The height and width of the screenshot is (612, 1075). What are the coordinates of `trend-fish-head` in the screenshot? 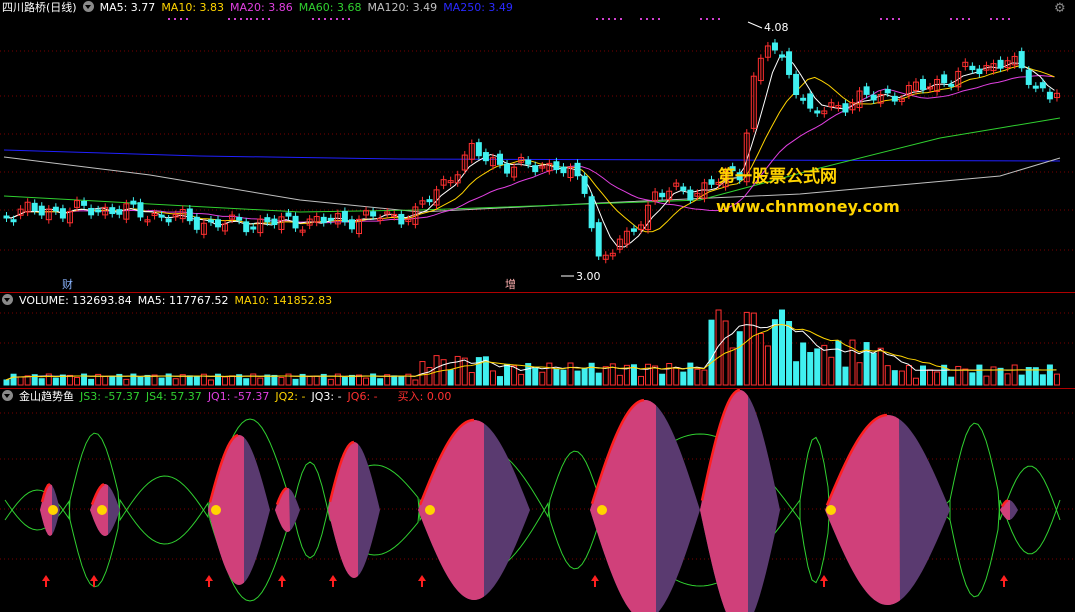 It's located at (343, 510).